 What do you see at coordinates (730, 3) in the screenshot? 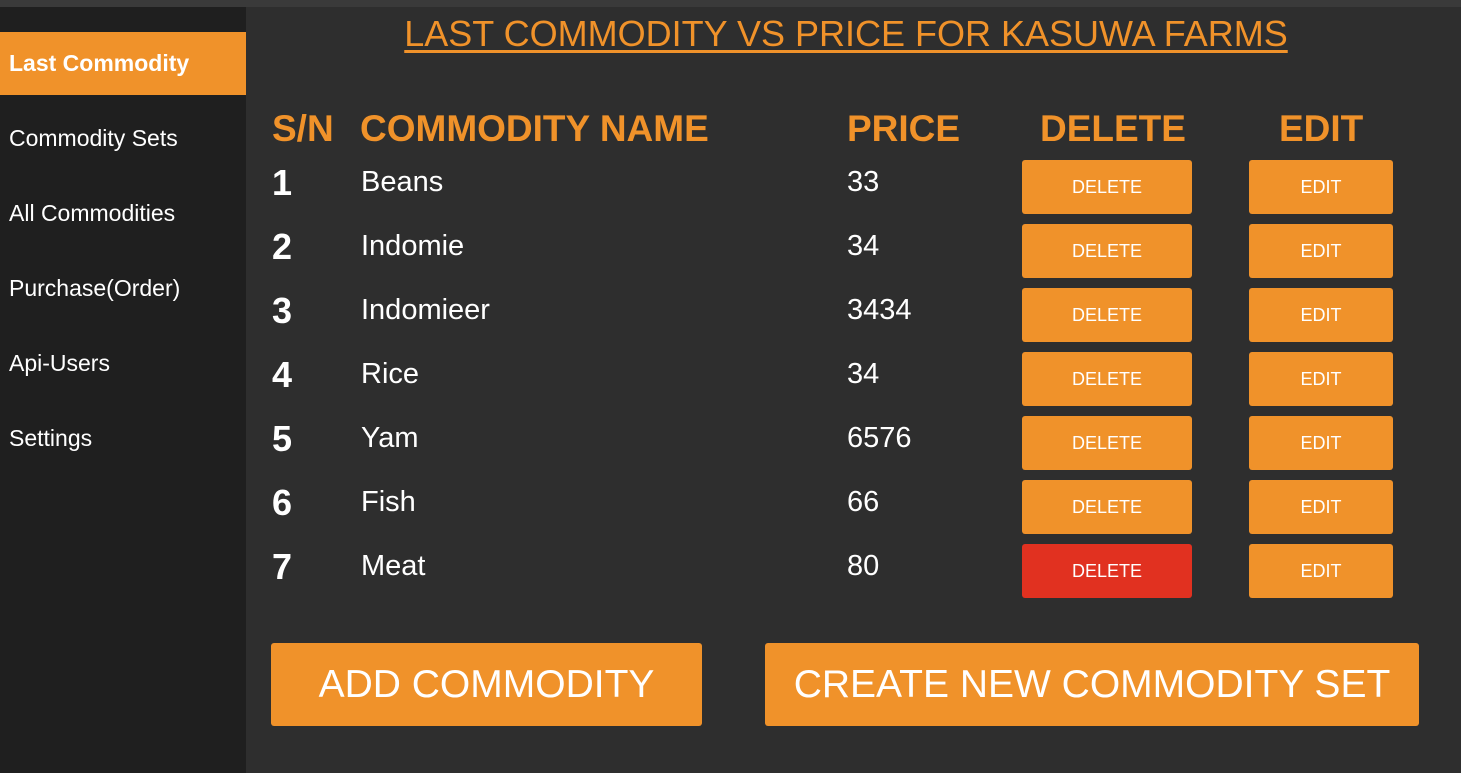
I see `top-bar` at bounding box center [730, 3].